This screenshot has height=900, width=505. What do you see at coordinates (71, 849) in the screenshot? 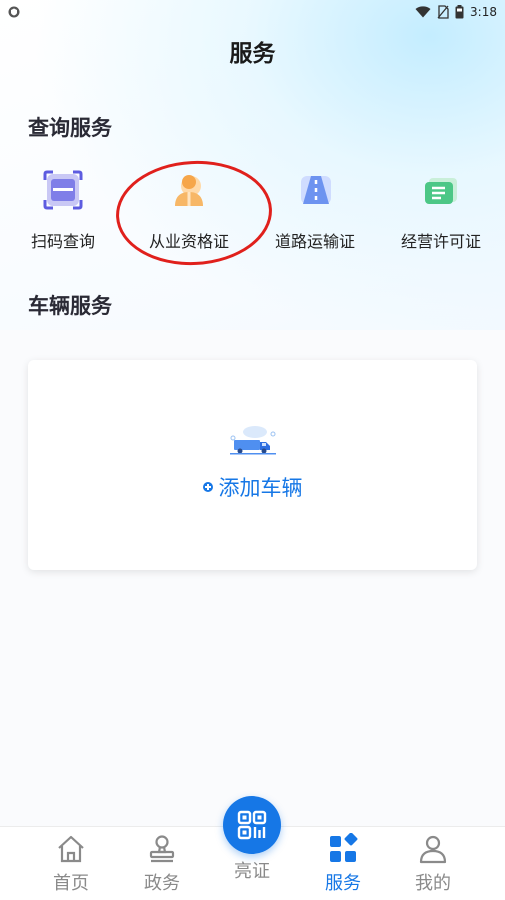
I see `home-icon` at bounding box center [71, 849].